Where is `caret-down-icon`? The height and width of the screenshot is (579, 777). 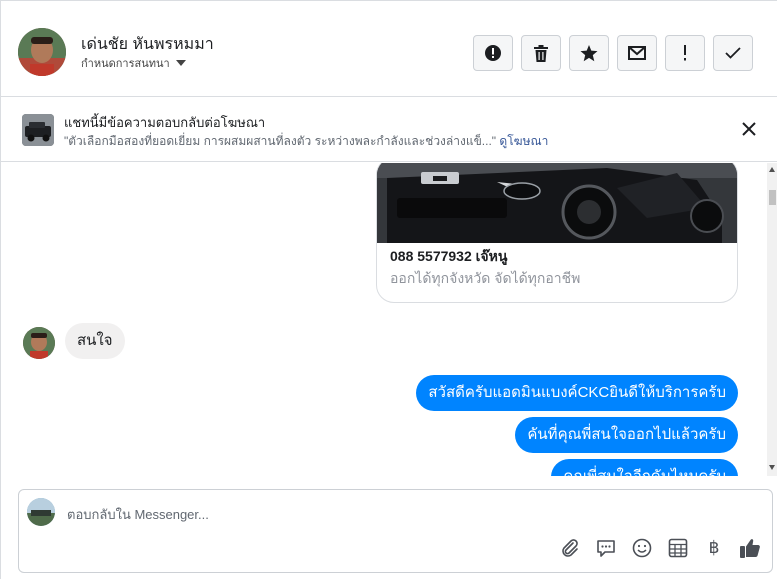
caret-down-icon is located at coordinates (180, 63).